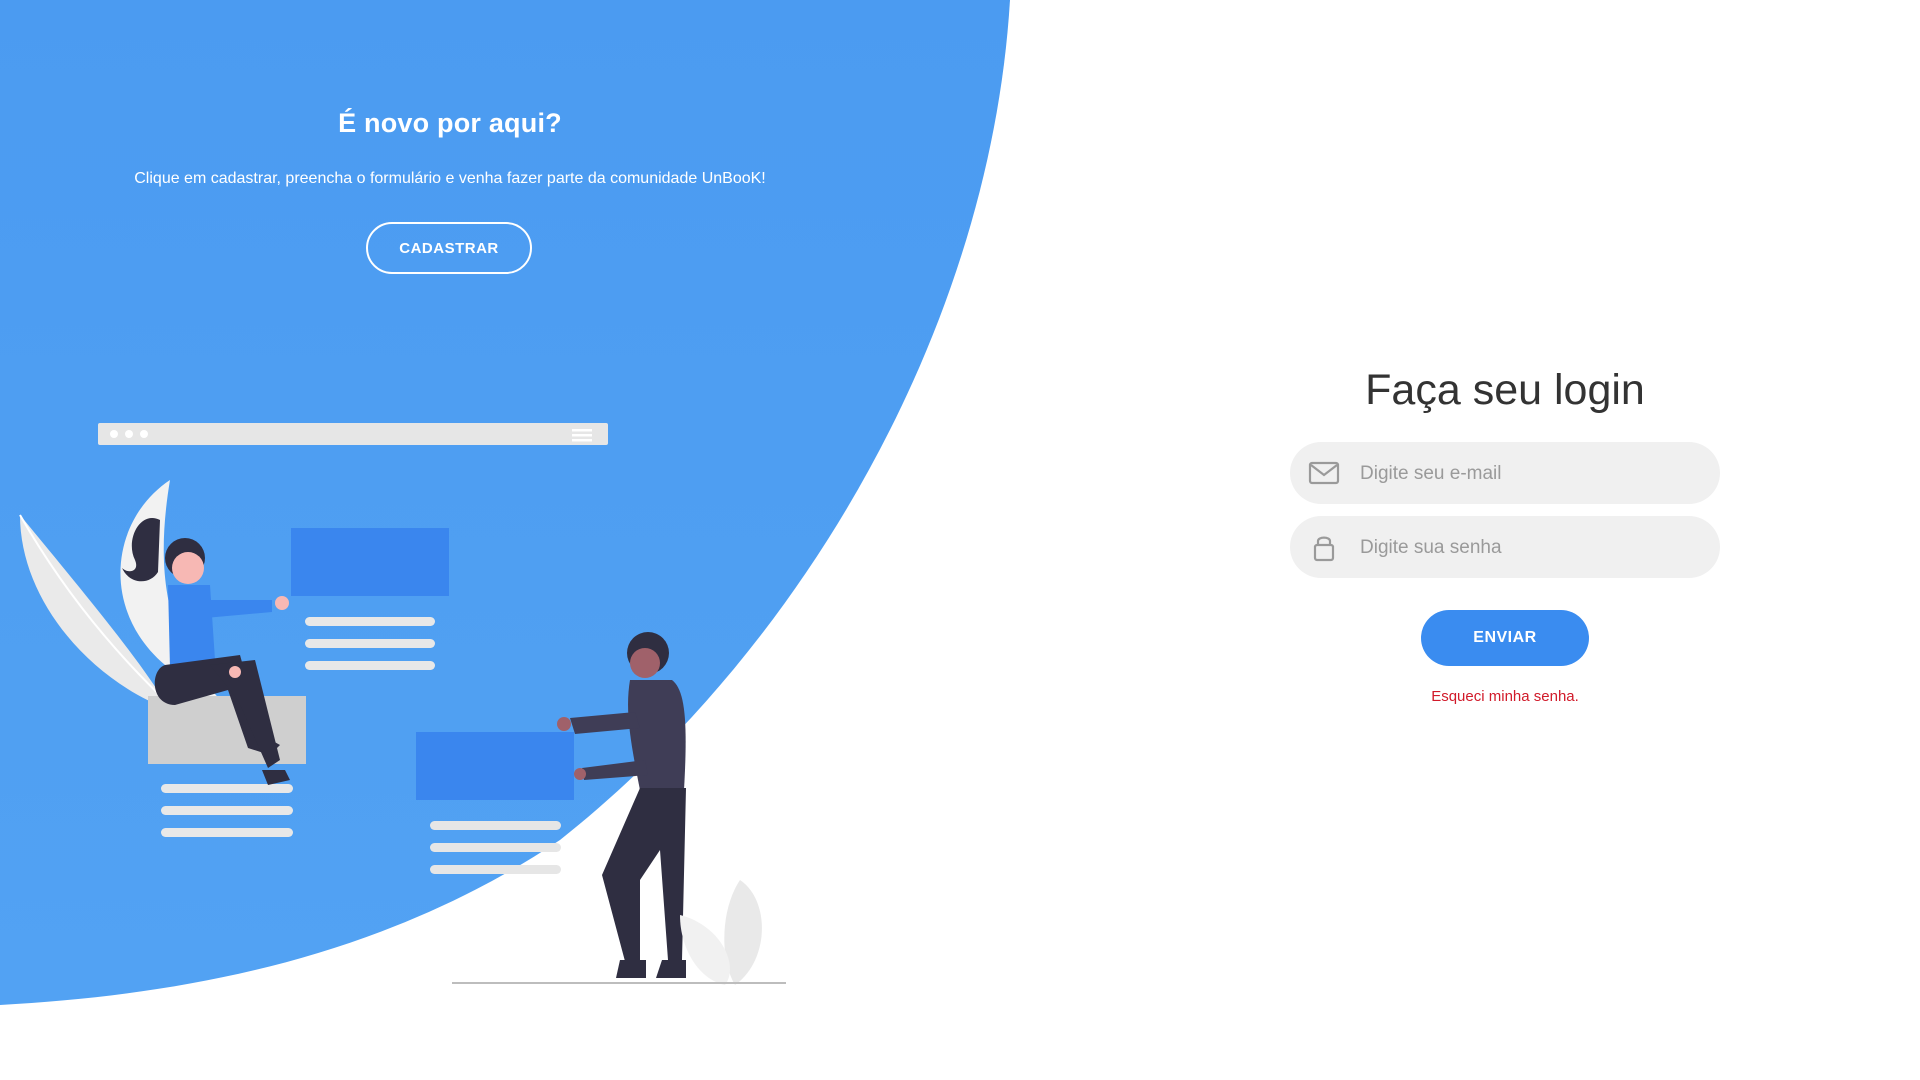 The image size is (1920, 1080). I want to click on email-field-container, so click(1505, 474).